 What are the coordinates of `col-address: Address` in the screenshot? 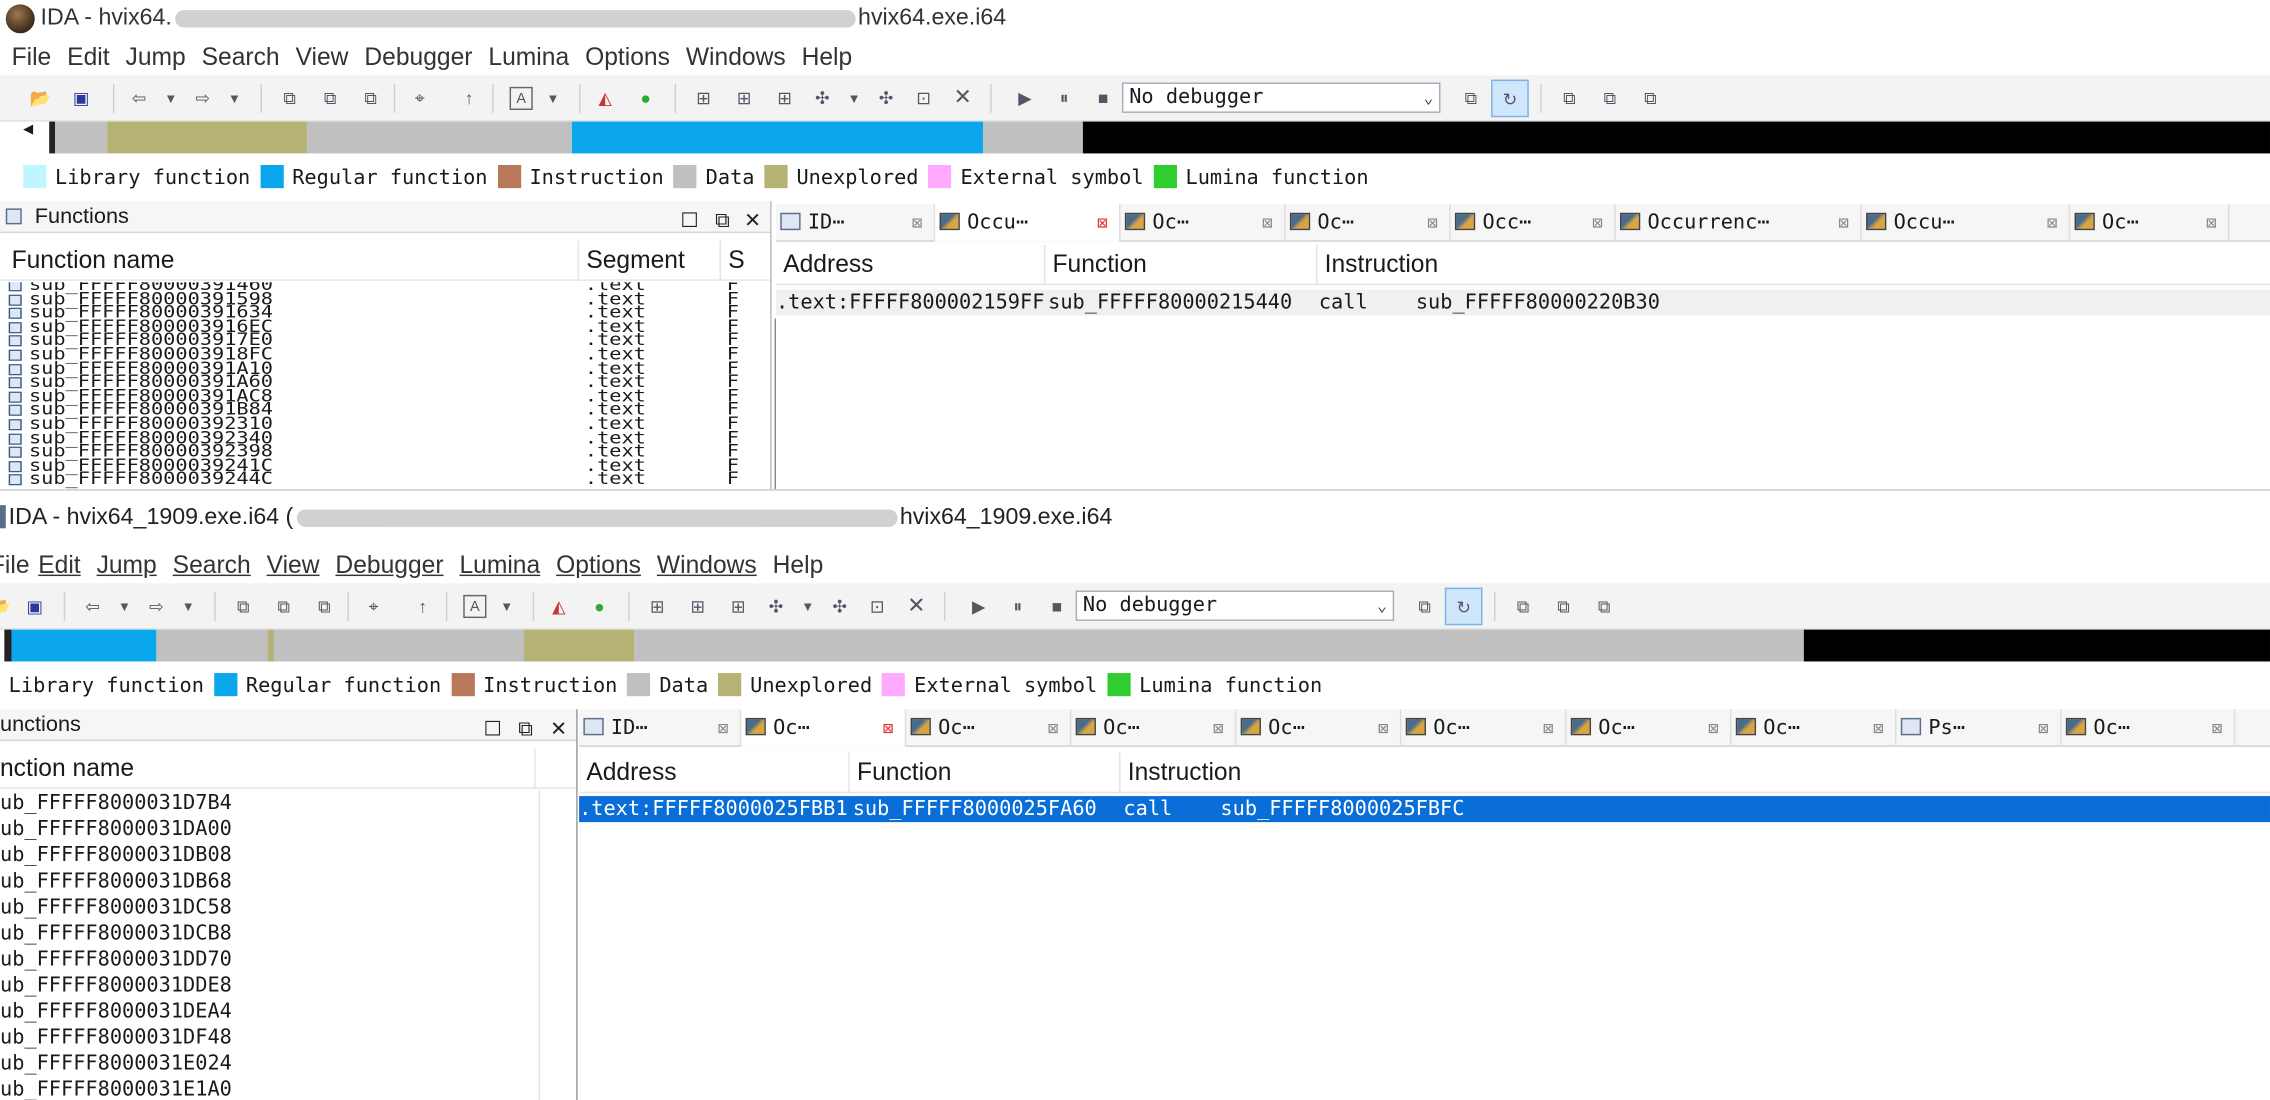 It's located at (911, 265).